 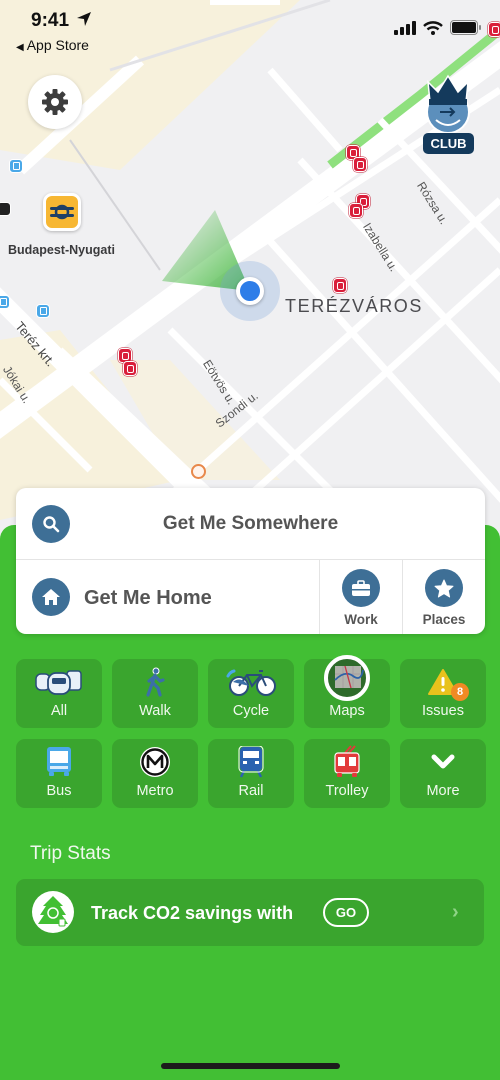 I want to click on get-me-home-button: Get Me Home, so click(x=168, y=597).